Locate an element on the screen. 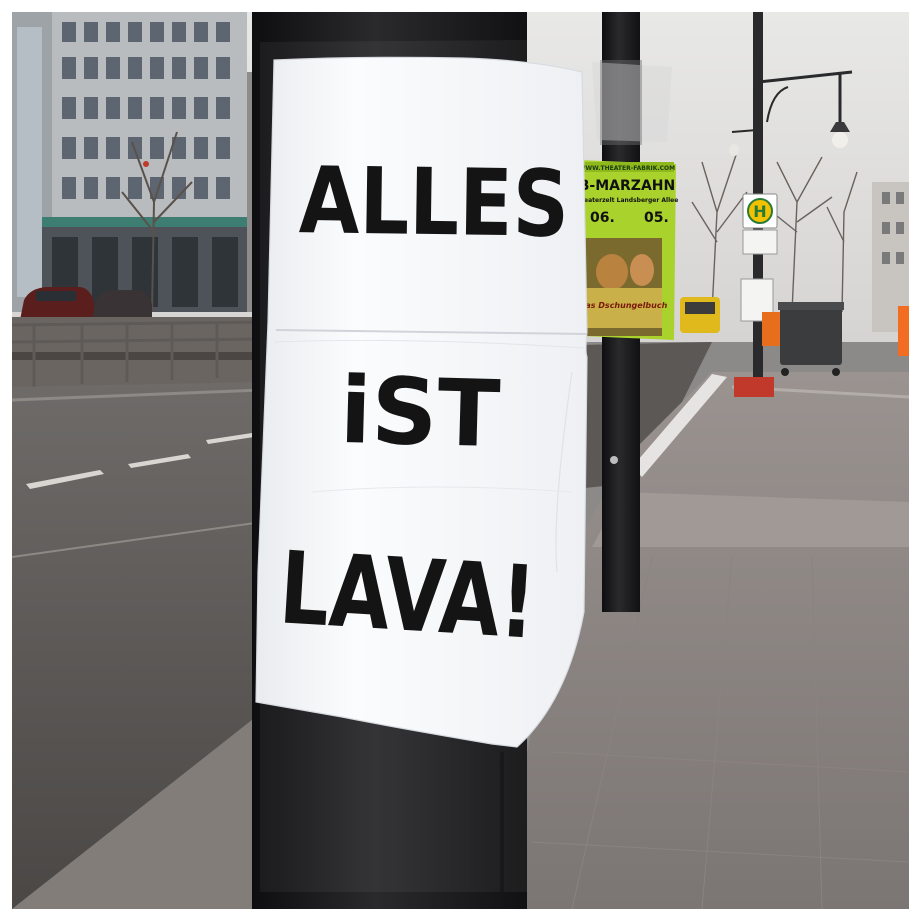 The width and height of the screenshot is (921, 921). poster-line-3: LAVA! is located at coordinates (407, 595).